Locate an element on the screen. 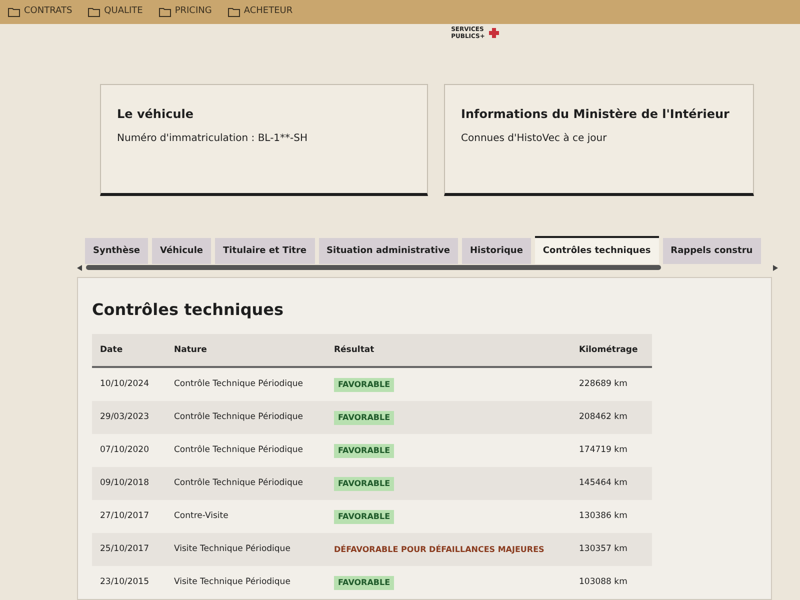  tab: Véhicule is located at coordinates (182, 251).